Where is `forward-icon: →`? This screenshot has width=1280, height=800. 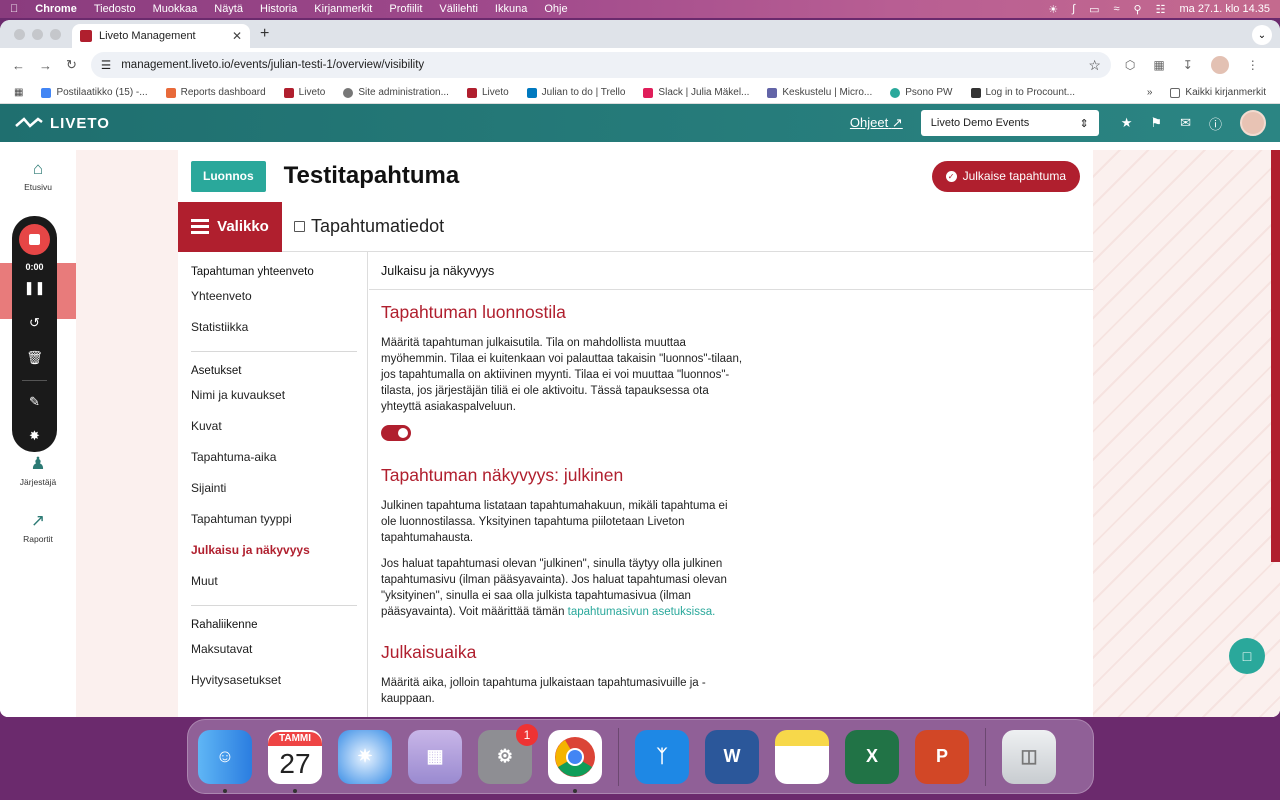
forward-icon: → is located at coordinates (45, 65).